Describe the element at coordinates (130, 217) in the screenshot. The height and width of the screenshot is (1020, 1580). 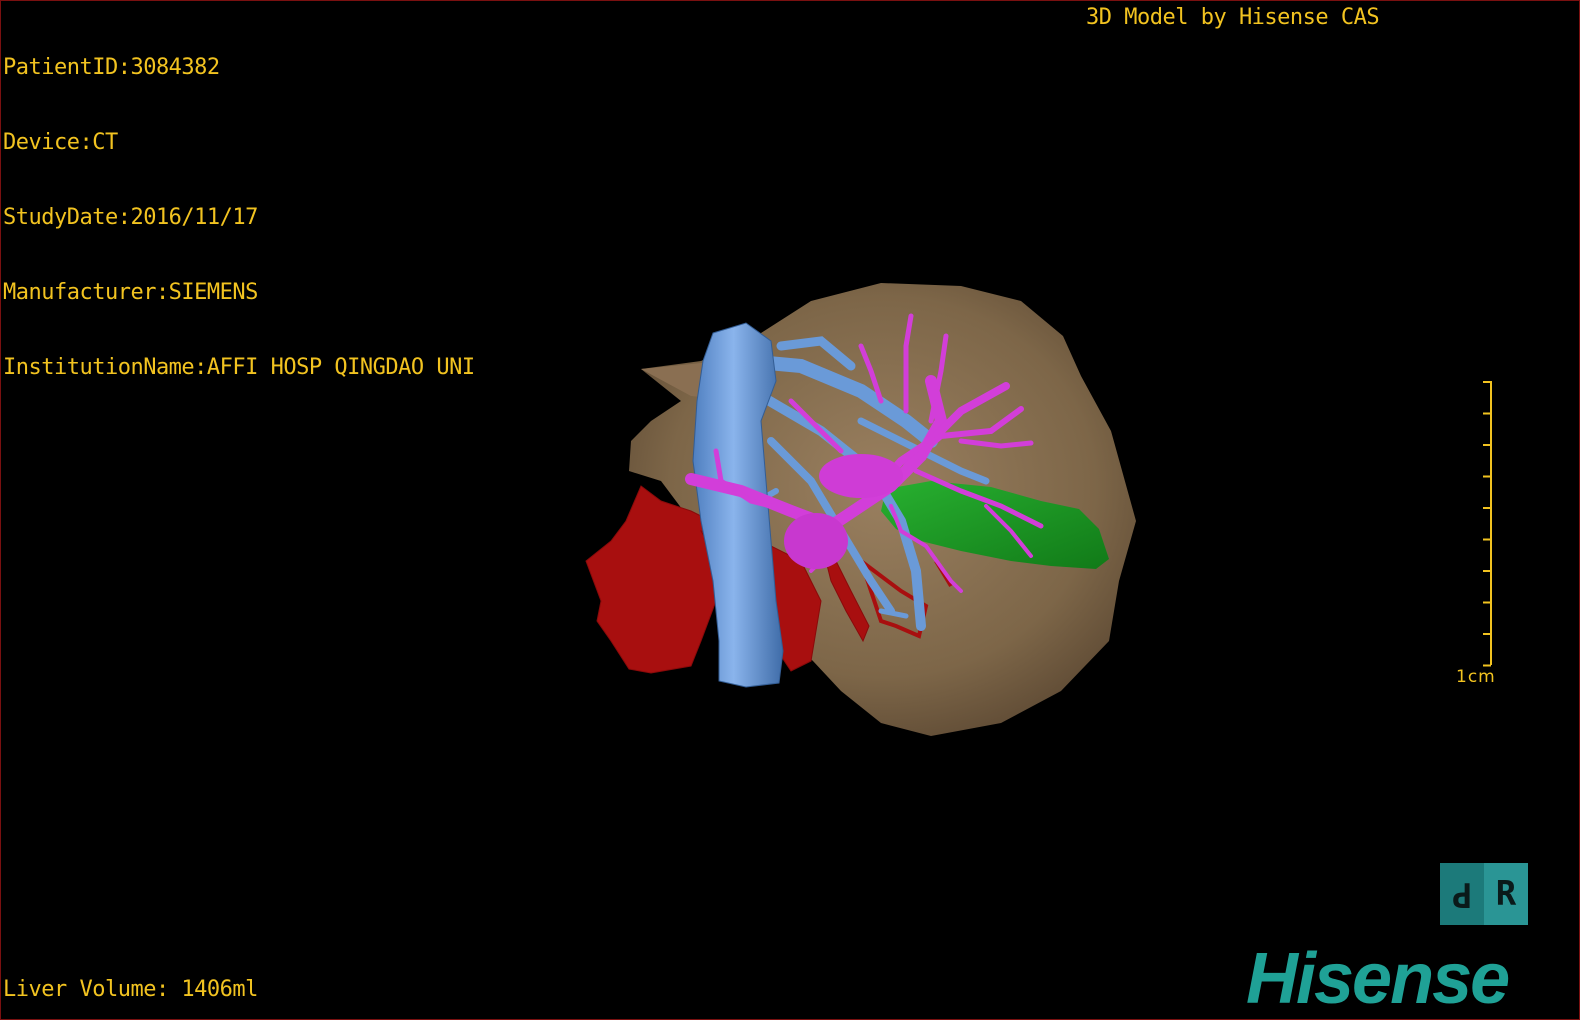
I see `study-date-text: StudyDate:2016/11/17` at that location.